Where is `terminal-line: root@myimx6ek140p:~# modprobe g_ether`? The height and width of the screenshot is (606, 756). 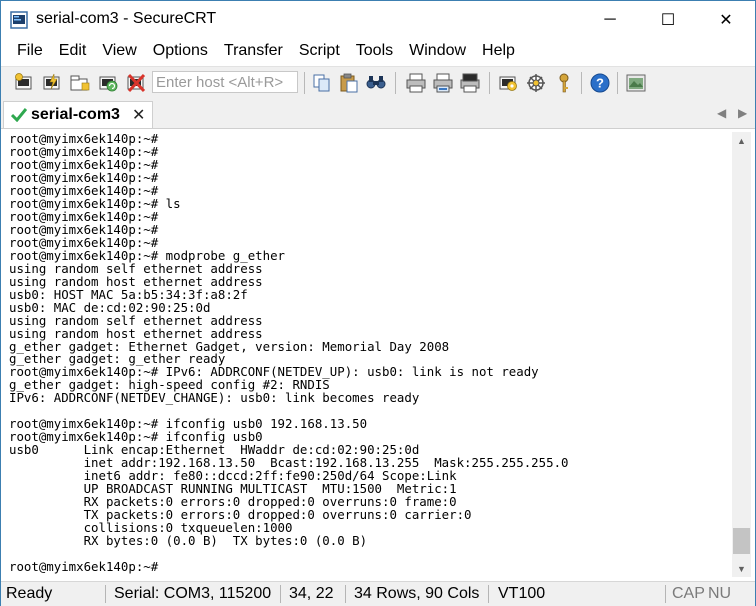 terminal-line: root@myimx6ek140p:~# modprobe g_ether is located at coordinates (147, 255).